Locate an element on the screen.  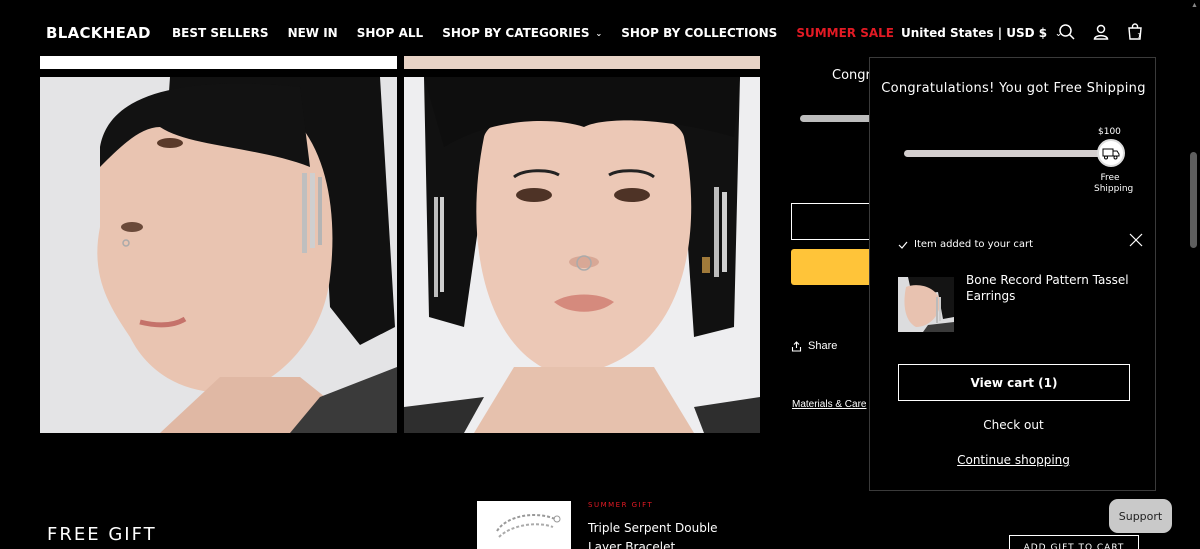
checkout-button: Check out is located at coordinates (1013, 425).